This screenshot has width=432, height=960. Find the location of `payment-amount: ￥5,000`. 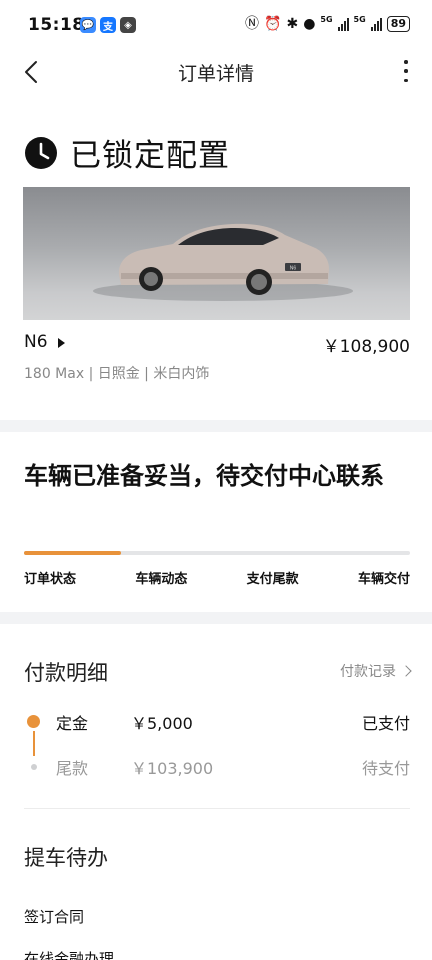

payment-amount: ￥5,000 is located at coordinates (162, 723).